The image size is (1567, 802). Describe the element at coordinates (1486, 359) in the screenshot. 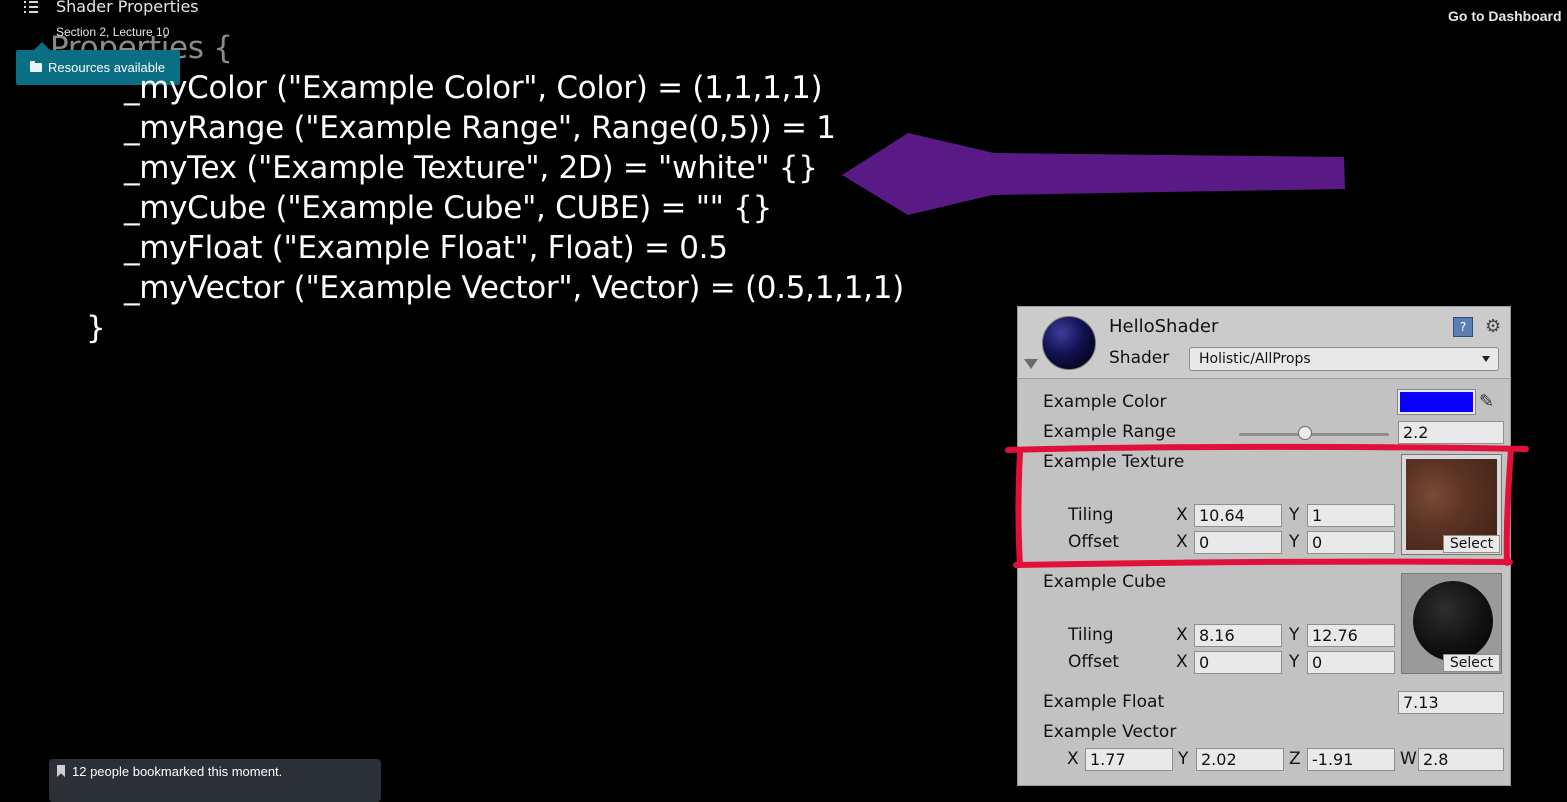

I see `dropdown-caret-icon` at that location.